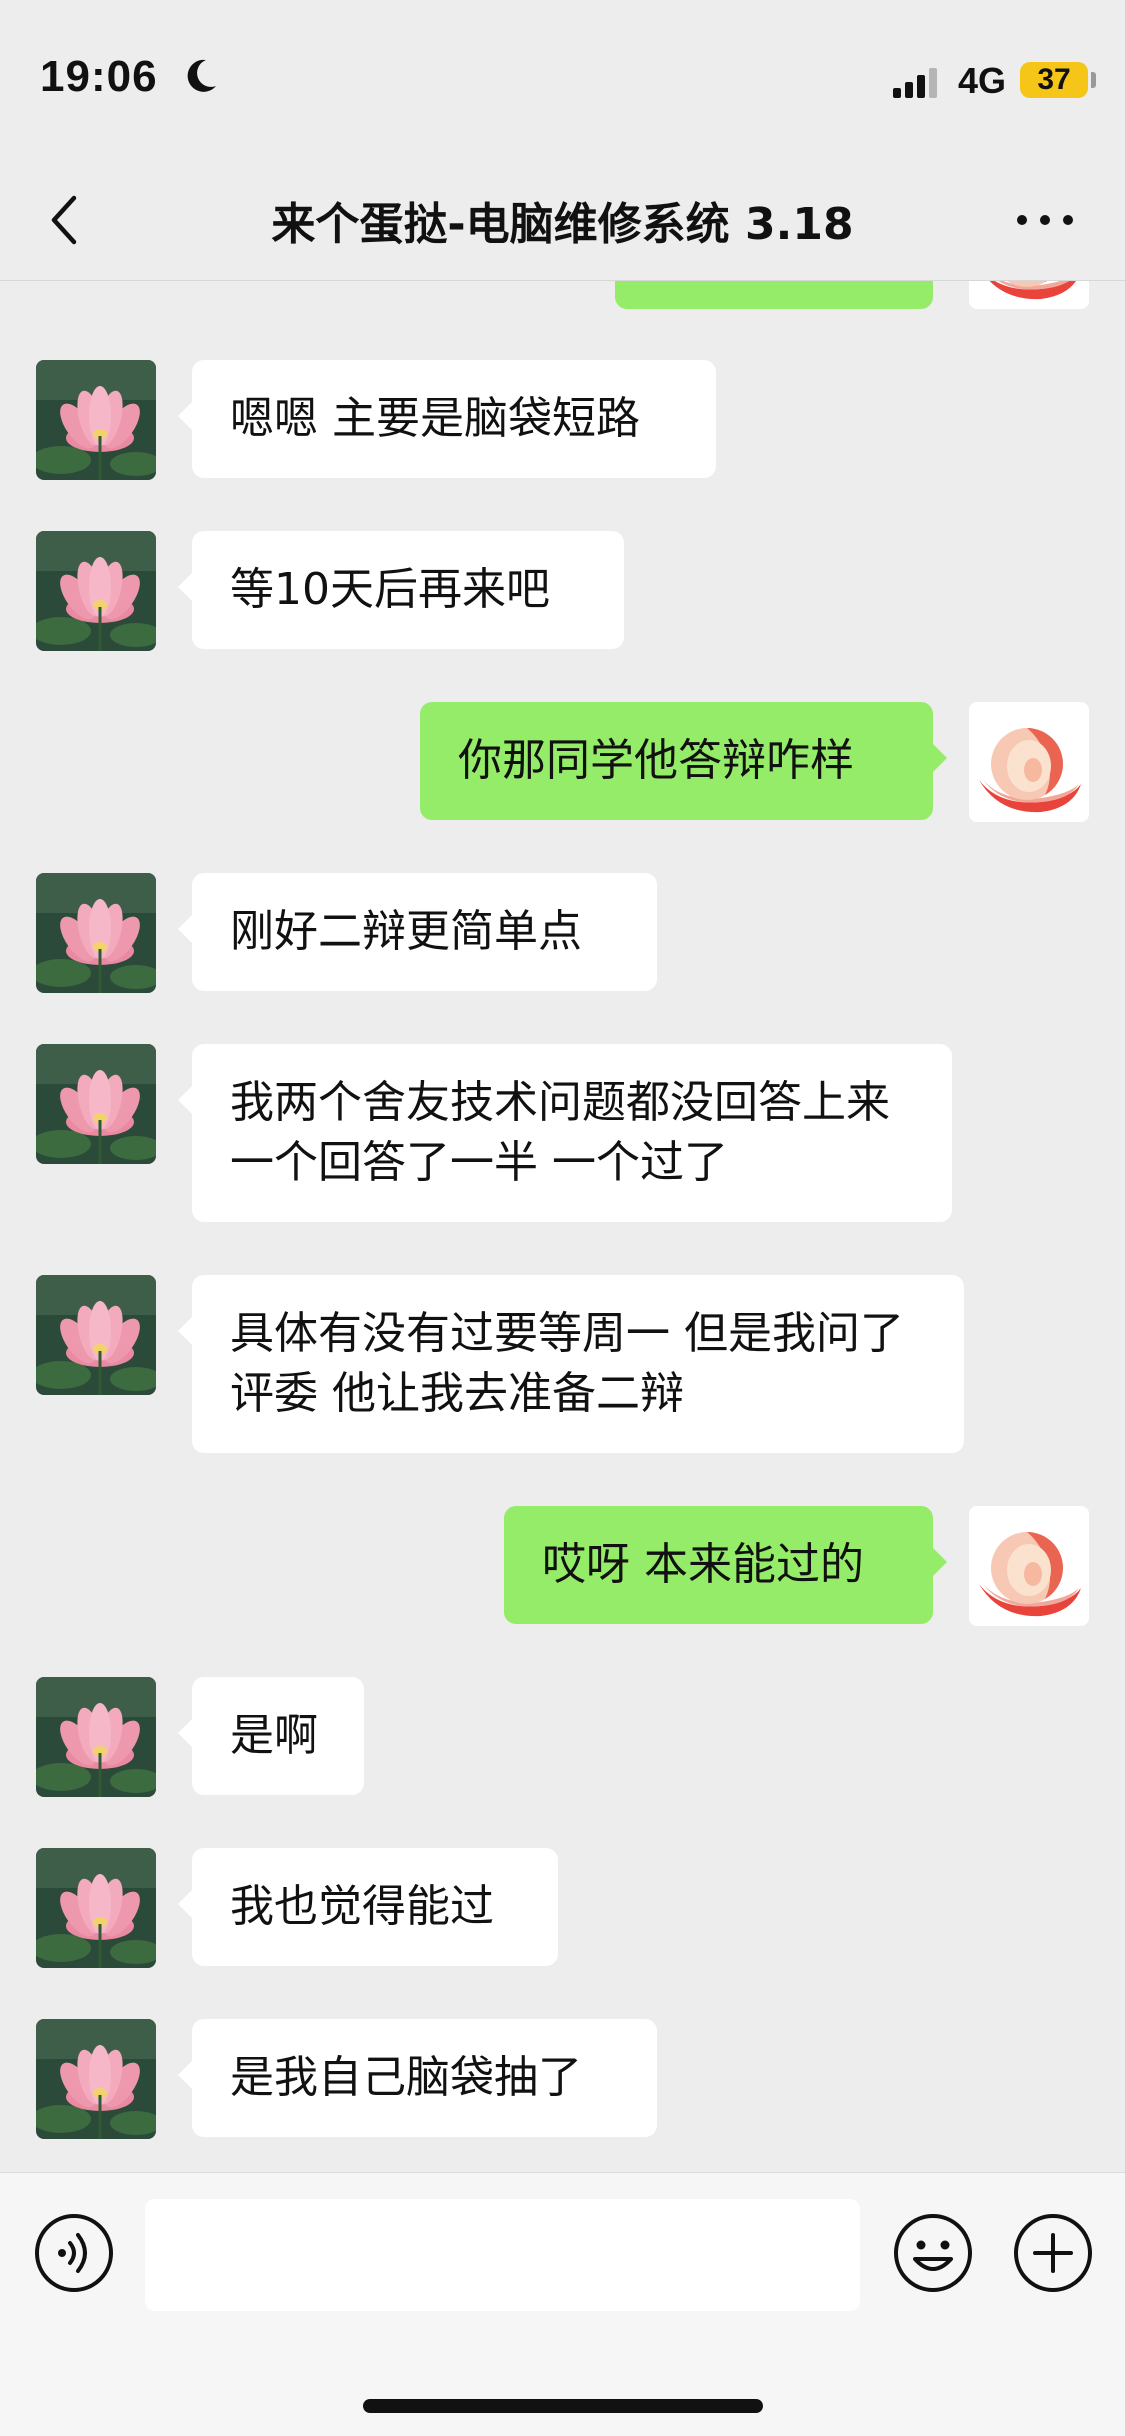  I want to click on message-input, so click(502, 2255).